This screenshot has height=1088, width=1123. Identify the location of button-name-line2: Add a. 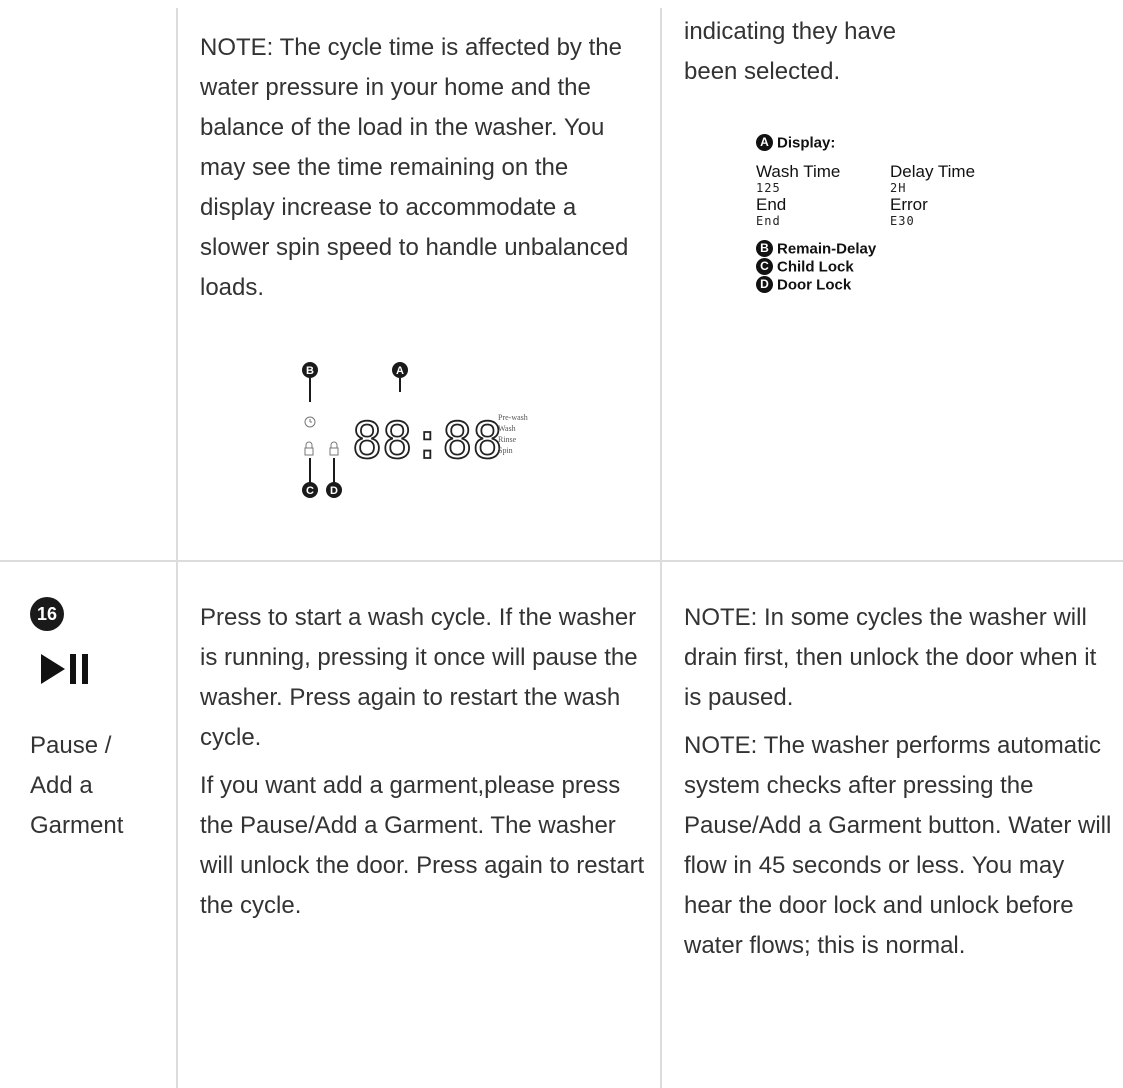
(61, 785).